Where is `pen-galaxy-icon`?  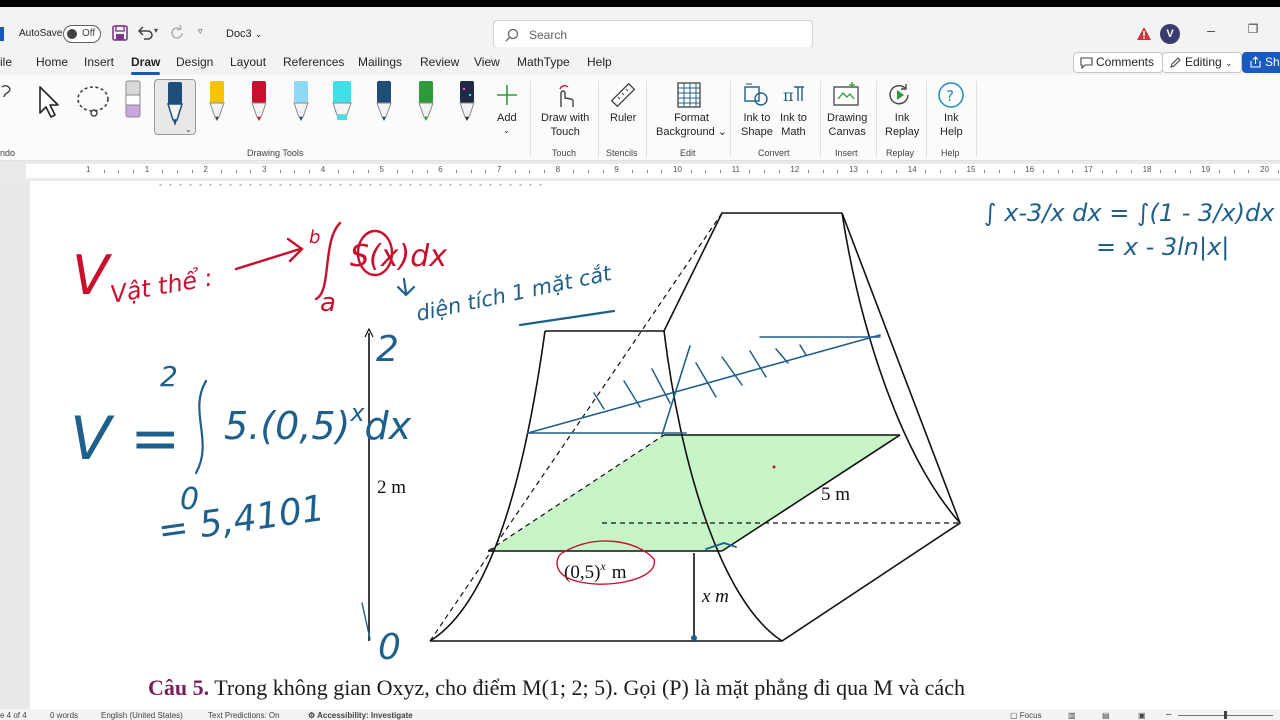 pen-galaxy-icon is located at coordinates (467, 101).